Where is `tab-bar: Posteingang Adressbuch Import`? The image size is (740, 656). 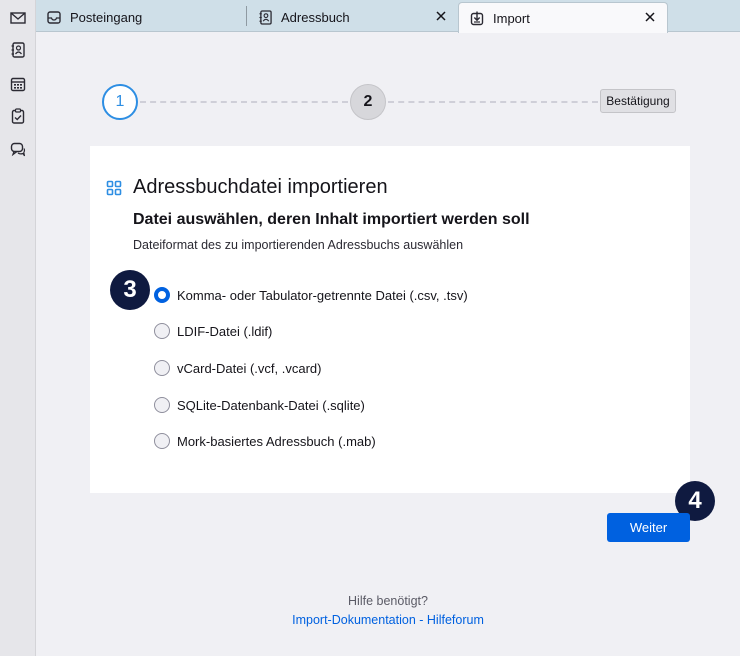 tab-bar: Posteingang Adressbuch Import is located at coordinates (388, 16).